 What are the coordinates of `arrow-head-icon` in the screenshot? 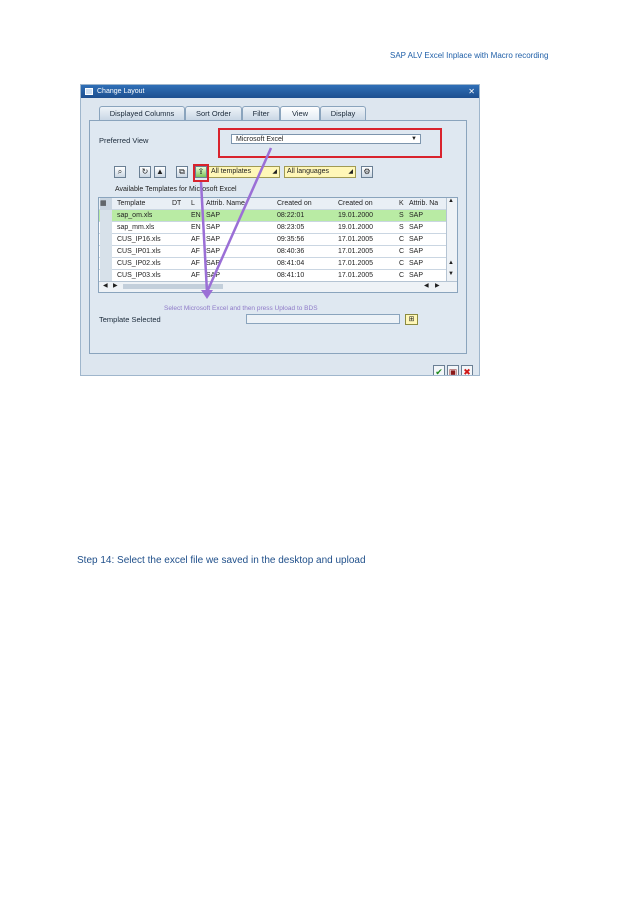 It's located at (207, 294).